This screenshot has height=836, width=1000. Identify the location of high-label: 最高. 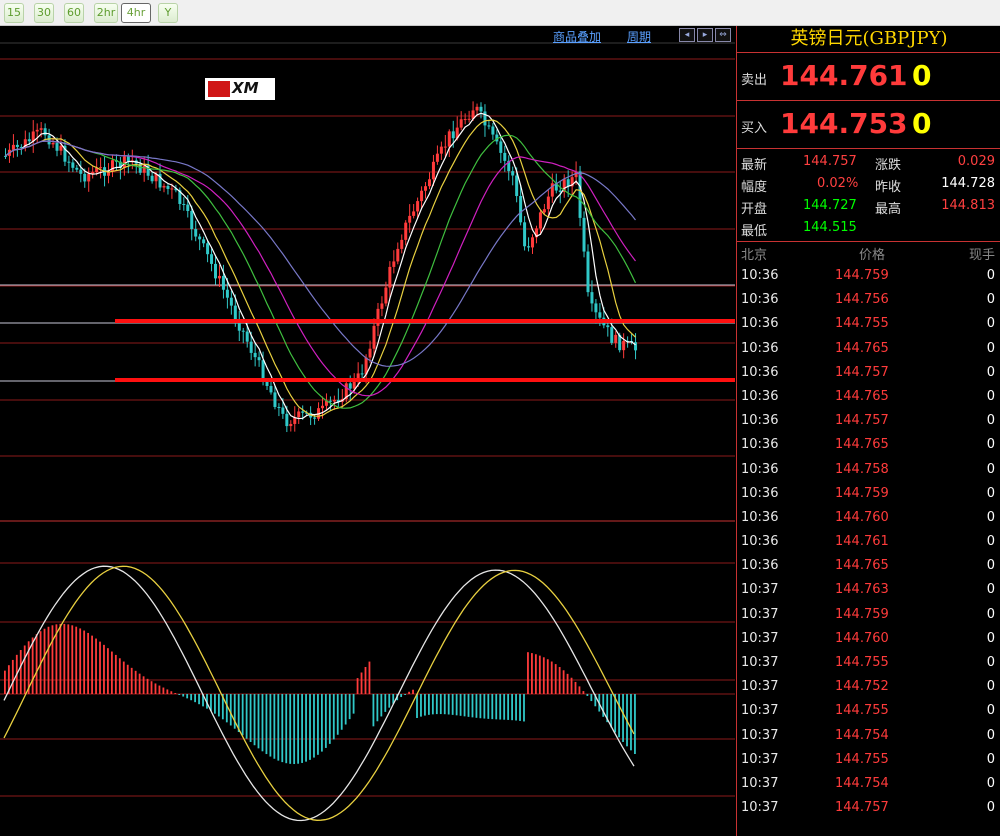
(888, 209).